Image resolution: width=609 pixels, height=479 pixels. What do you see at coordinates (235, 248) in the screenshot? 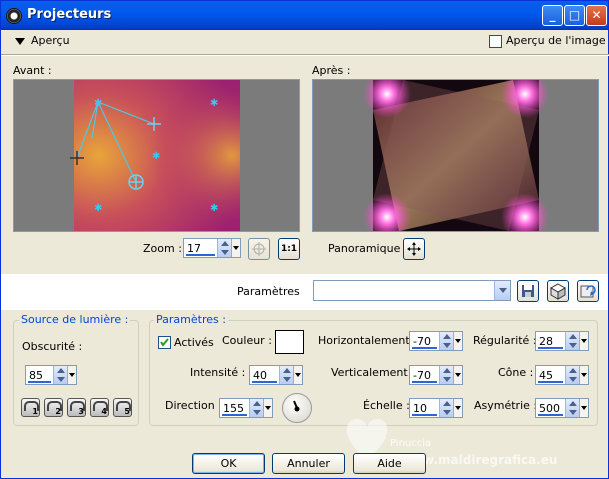
I see `zoom-dropdown-icon` at bounding box center [235, 248].